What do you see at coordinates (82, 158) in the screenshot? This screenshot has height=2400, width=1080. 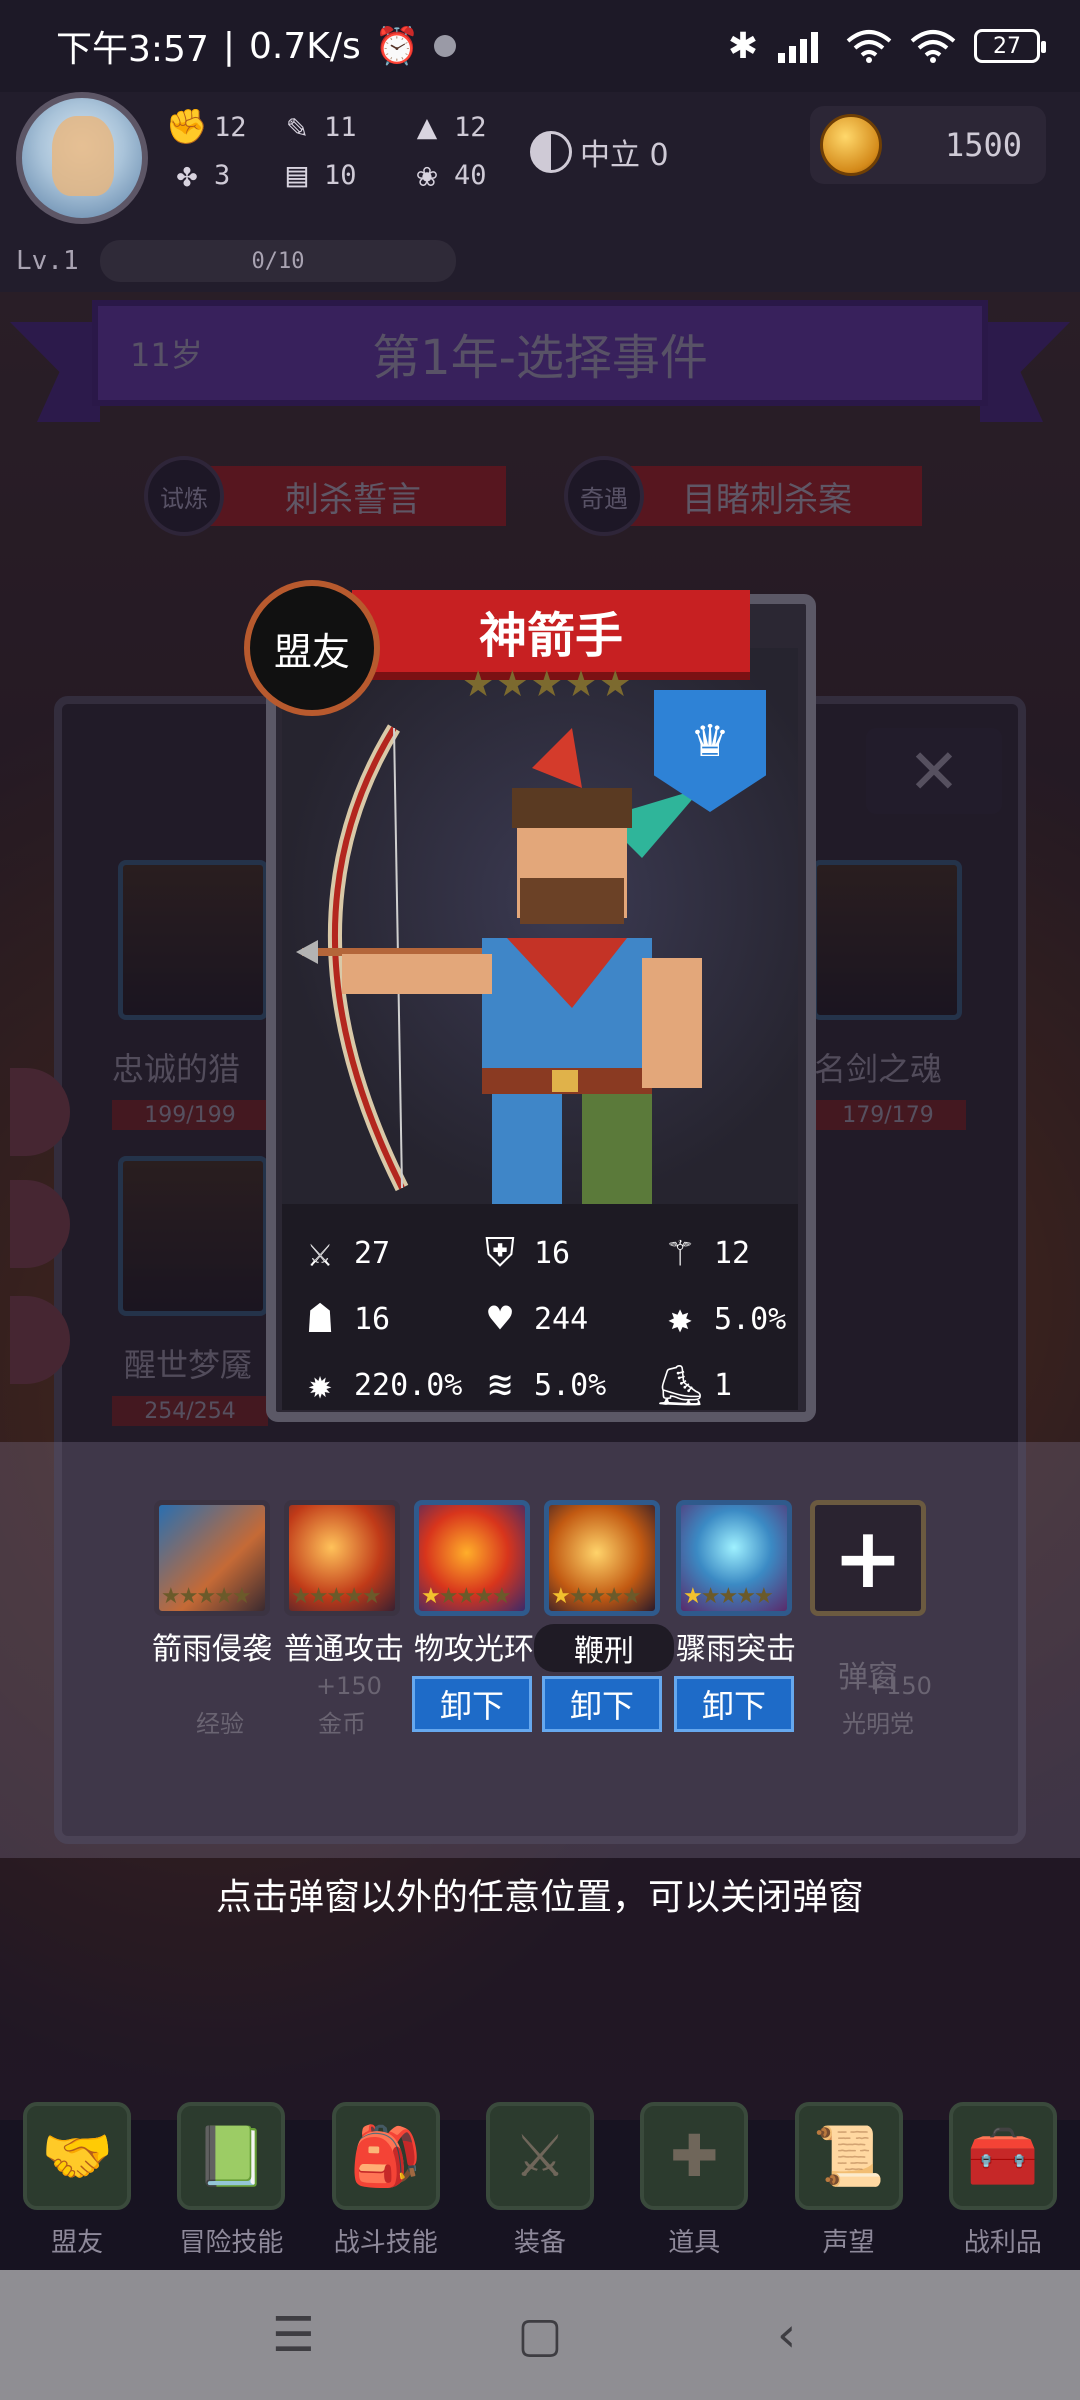 I see `avatar` at bounding box center [82, 158].